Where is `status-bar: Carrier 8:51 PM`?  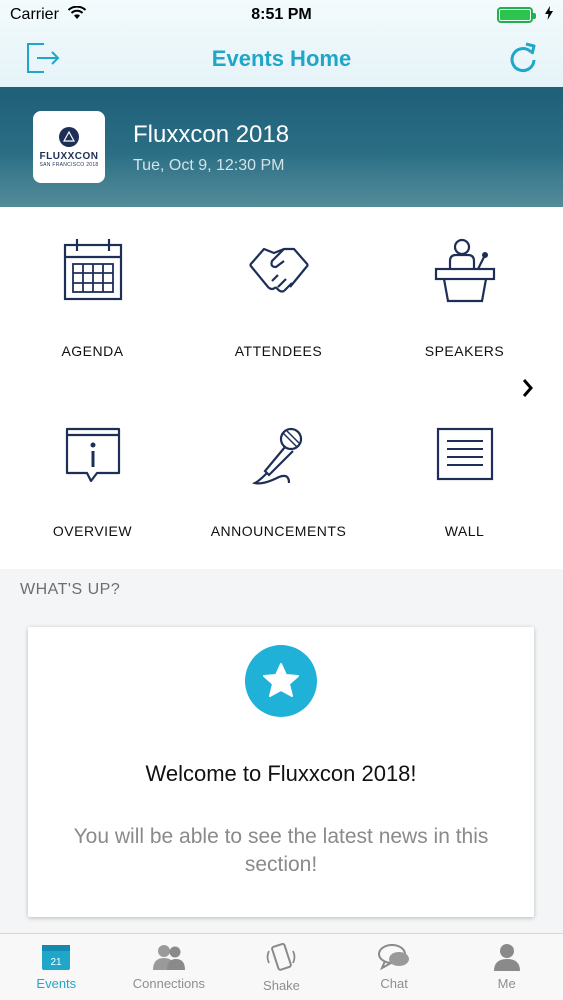
status-bar: Carrier 8:51 PM is located at coordinates (281, 15).